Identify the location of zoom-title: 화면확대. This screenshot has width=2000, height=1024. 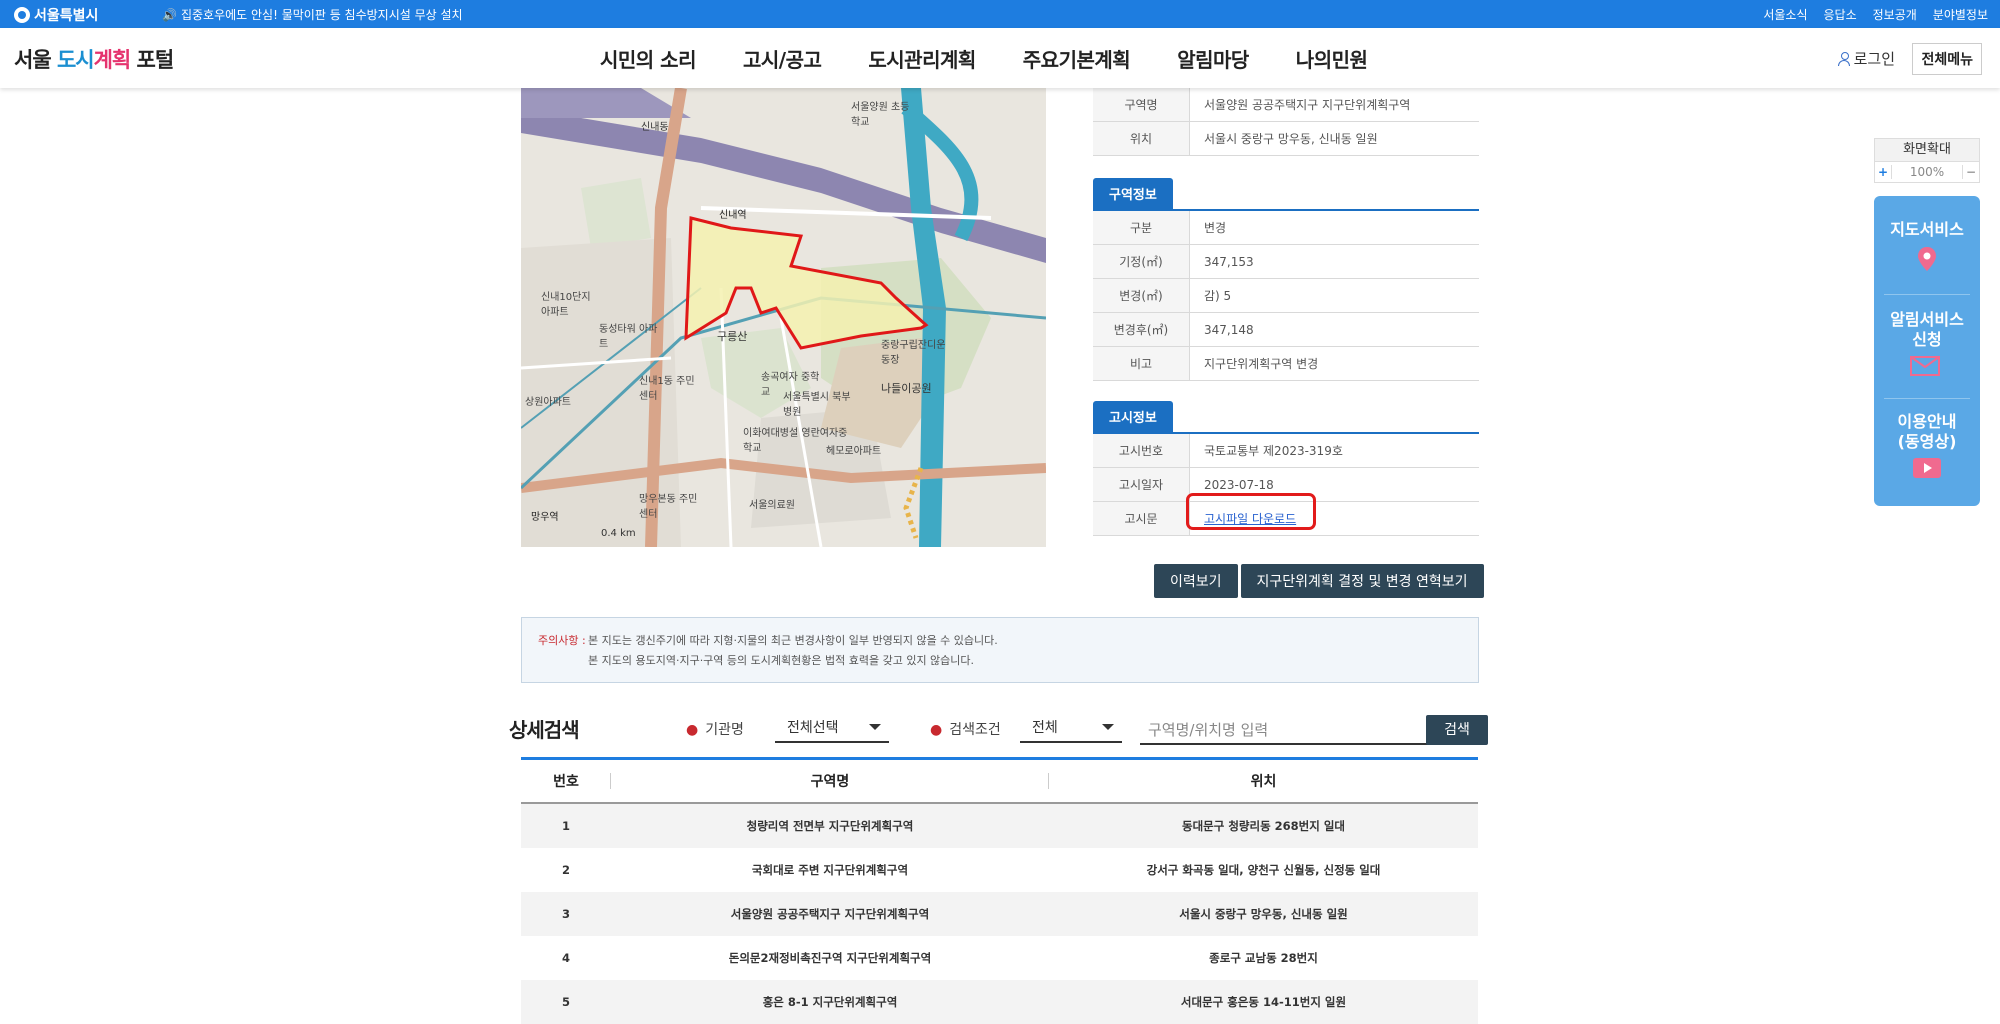
(1927, 150).